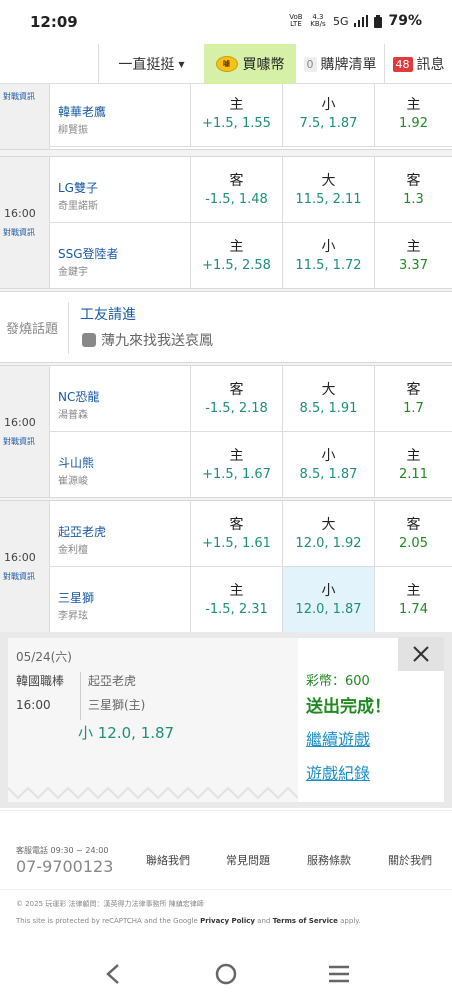 The width and height of the screenshot is (452, 1000). I want to click on moneyline-bet-cell: 主 2.11, so click(413, 465).